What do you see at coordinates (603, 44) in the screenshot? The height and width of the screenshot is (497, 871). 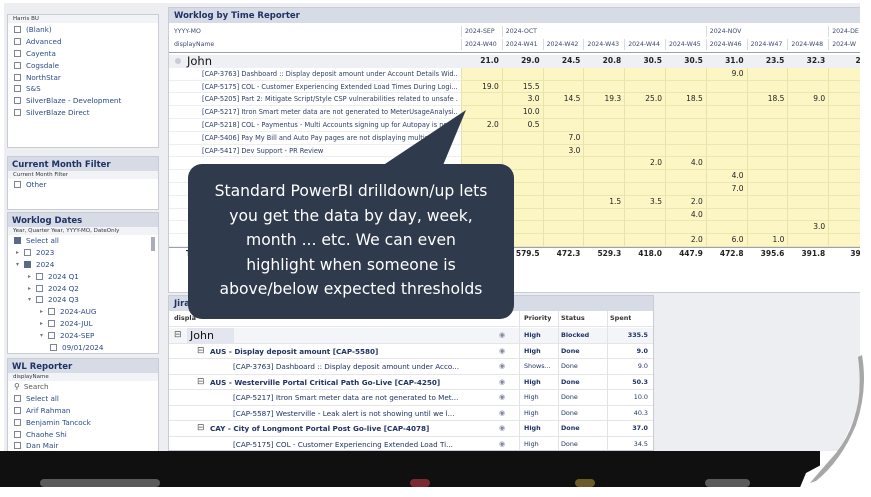 I see `column-header-week: 2024-W43` at bounding box center [603, 44].